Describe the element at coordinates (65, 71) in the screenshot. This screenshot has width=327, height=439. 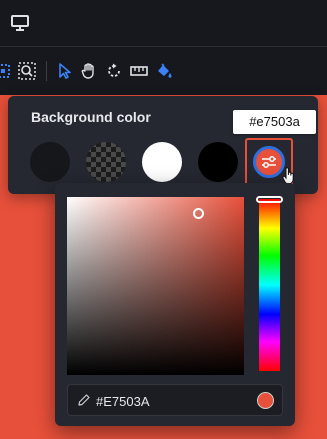
I see `pointer-icon` at that location.